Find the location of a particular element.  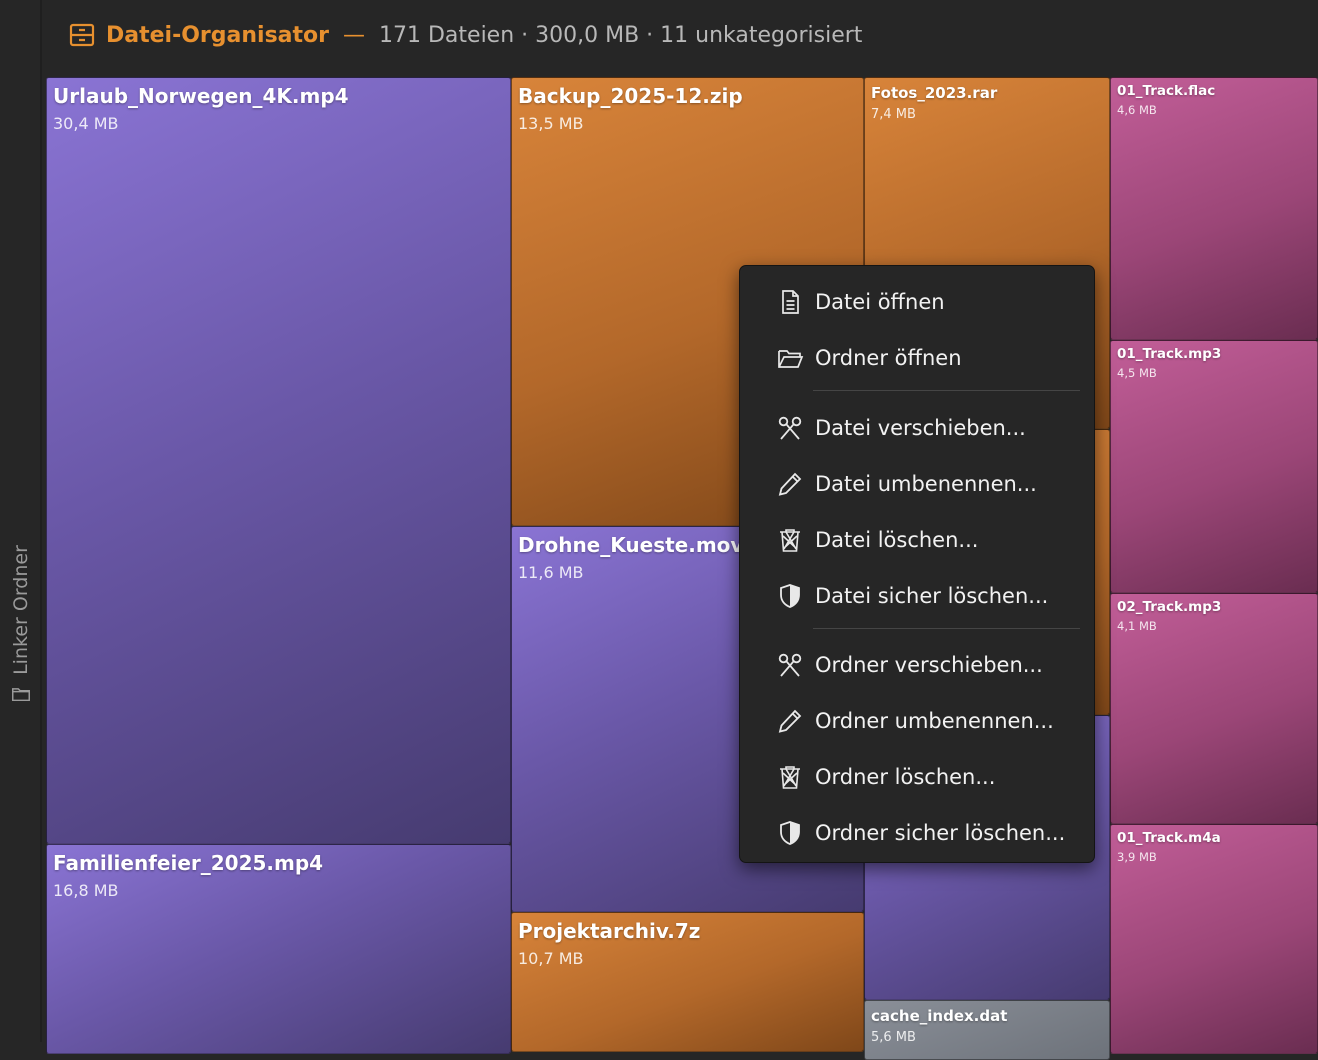

file-size: 30,4 MB is located at coordinates (86, 123).